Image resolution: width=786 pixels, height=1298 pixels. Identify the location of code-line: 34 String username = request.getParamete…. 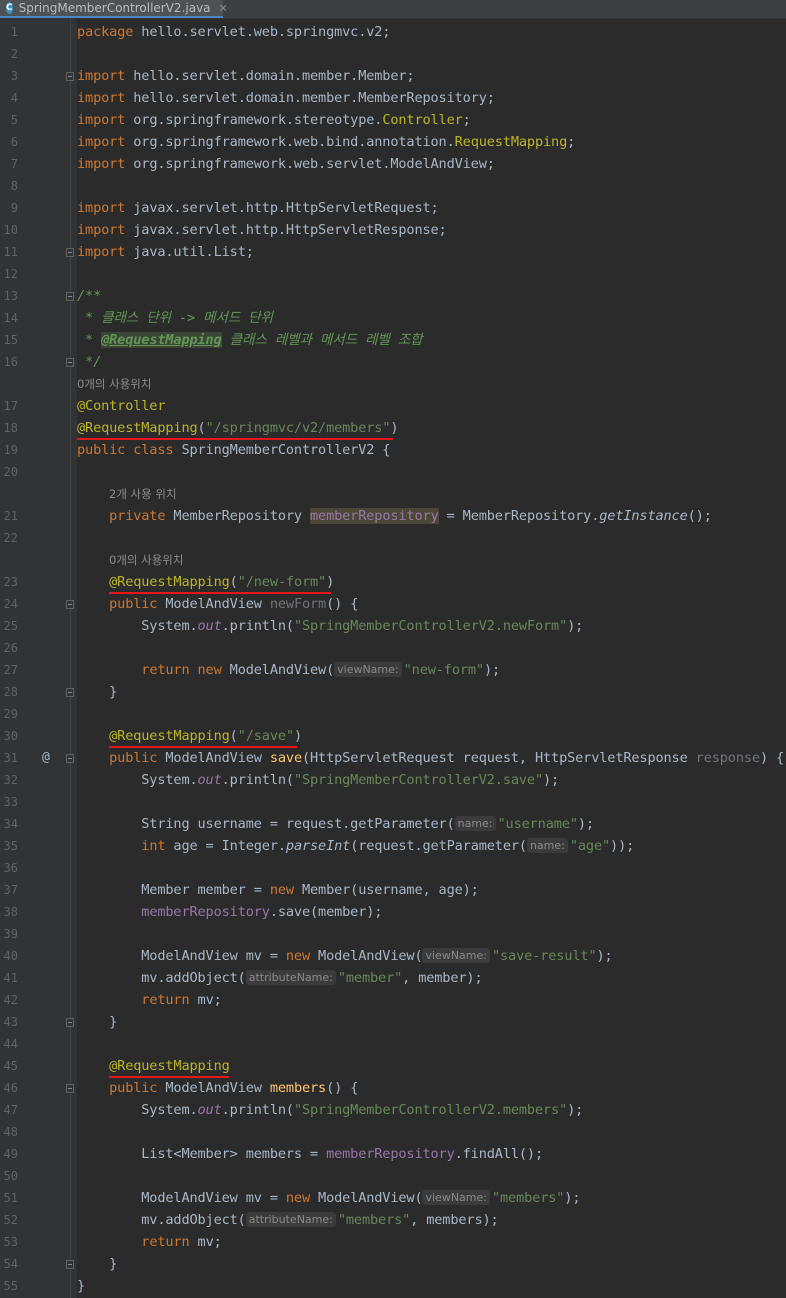
(393, 824).